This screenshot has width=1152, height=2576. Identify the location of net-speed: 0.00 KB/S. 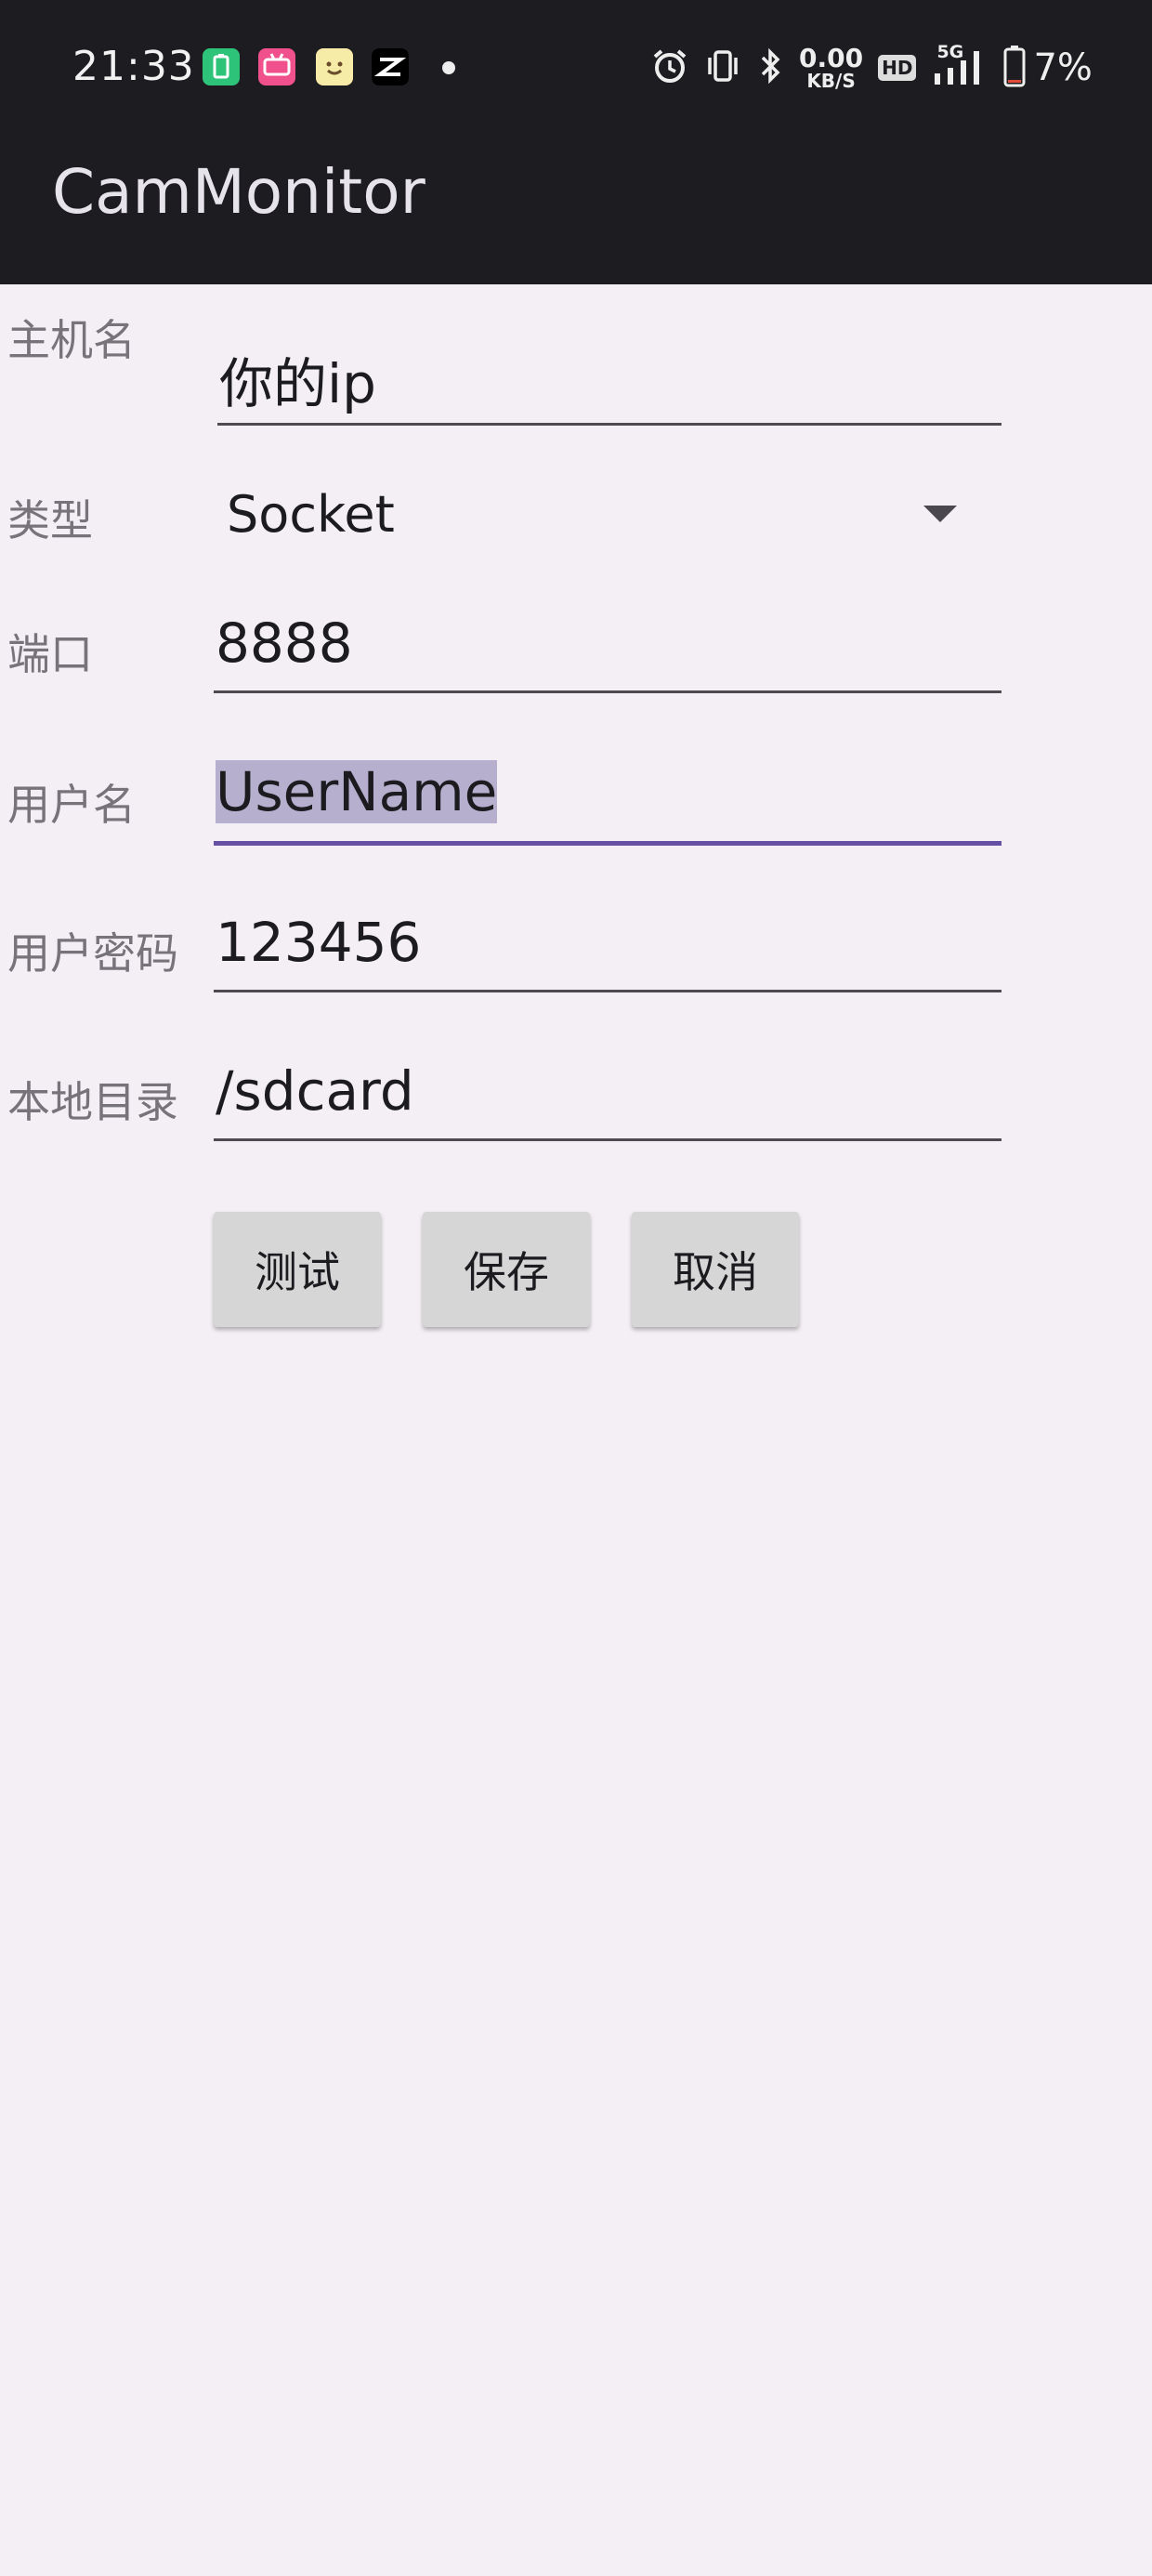
(831, 67).